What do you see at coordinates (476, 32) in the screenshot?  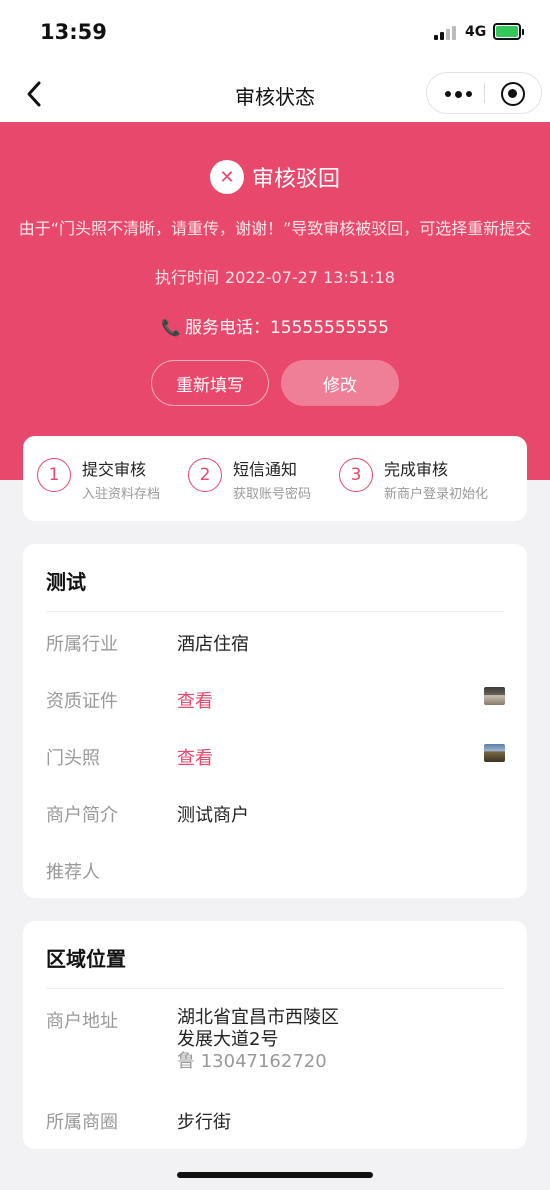 I see `network-type: 4G` at bounding box center [476, 32].